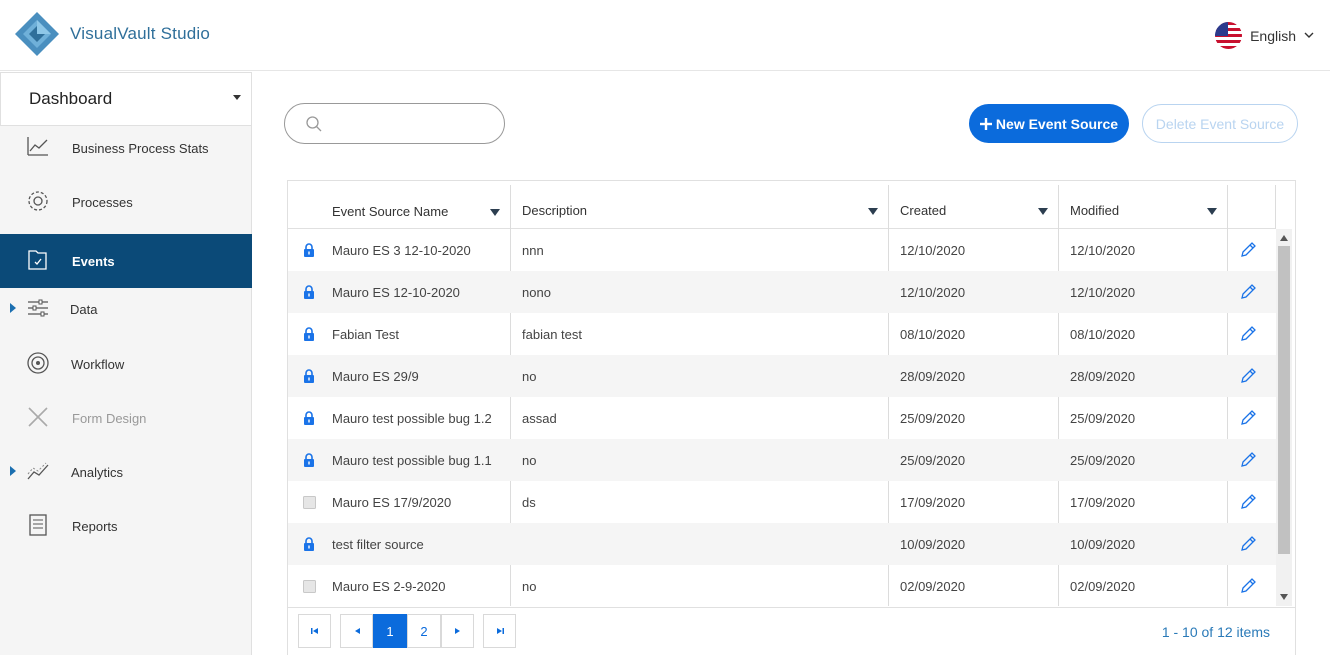  I want to click on last-page-button, so click(499, 631).